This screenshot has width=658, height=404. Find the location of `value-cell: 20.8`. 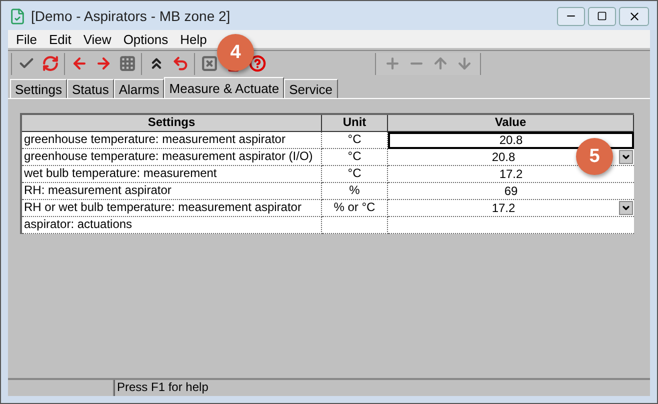

value-cell: 20.8 is located at coordinates (511, 140).